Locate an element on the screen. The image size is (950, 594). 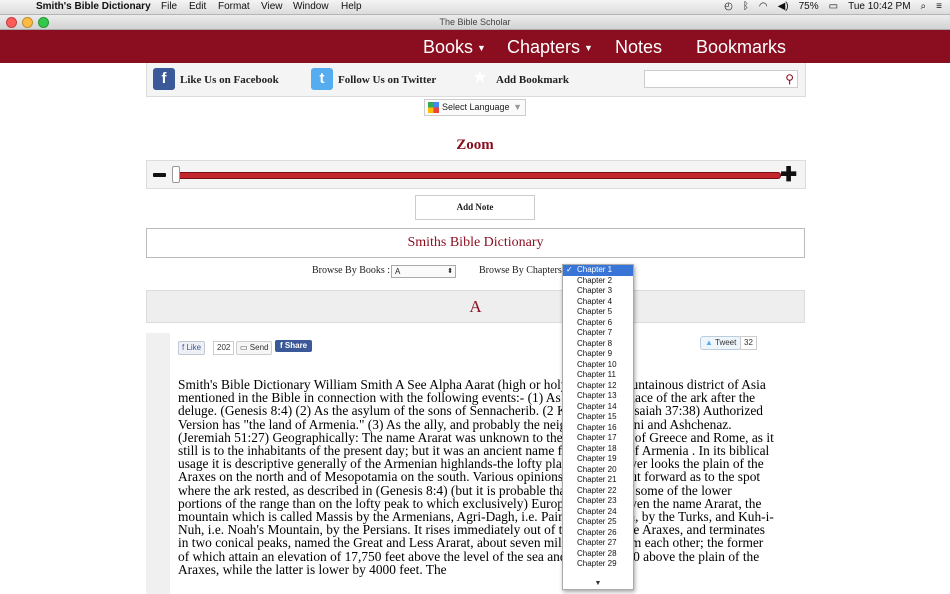
letter-heading: A is located at coordinates (475, 306).